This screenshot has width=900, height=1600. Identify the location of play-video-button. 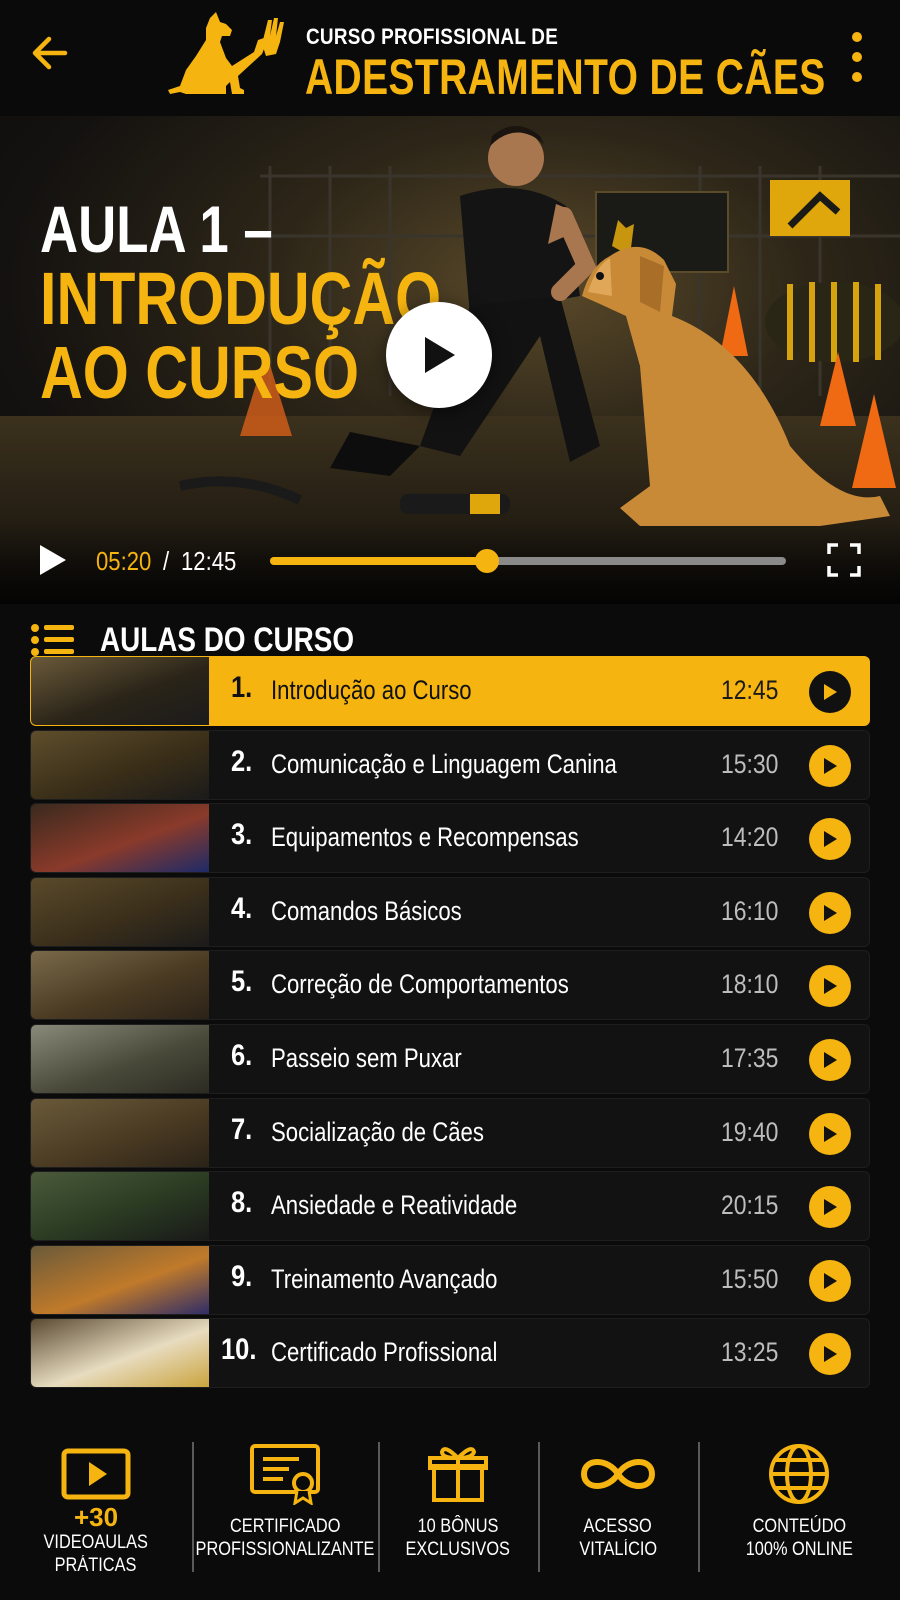
(439, 355).